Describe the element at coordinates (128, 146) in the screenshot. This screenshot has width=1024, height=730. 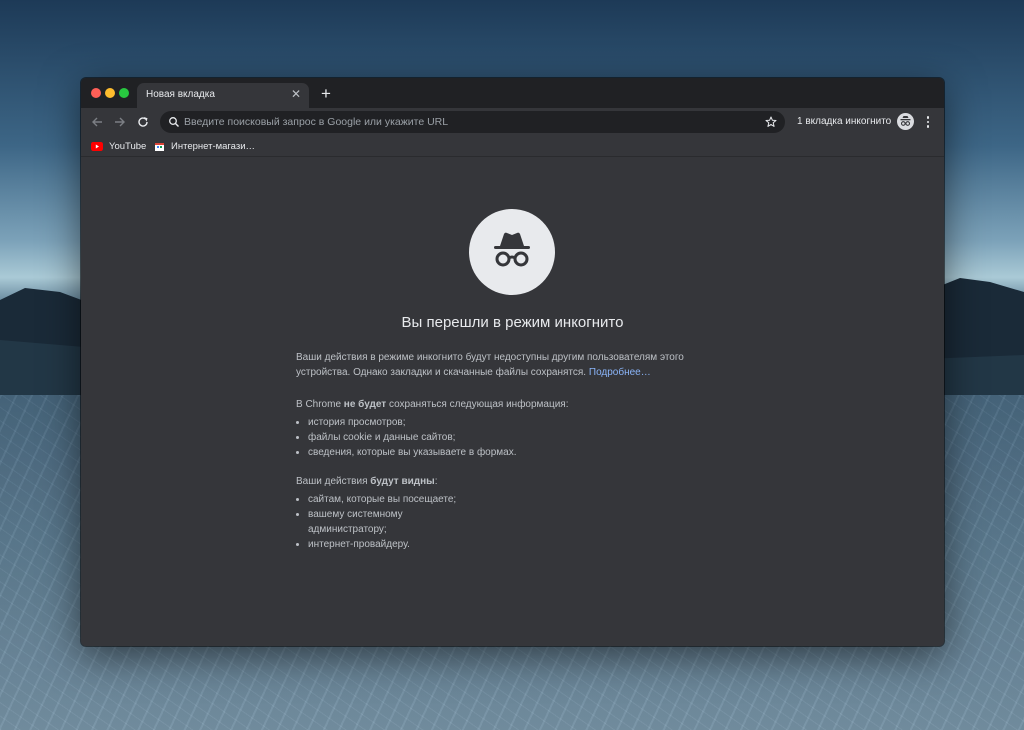
I see `bookmark-label: YouTube` at that location.